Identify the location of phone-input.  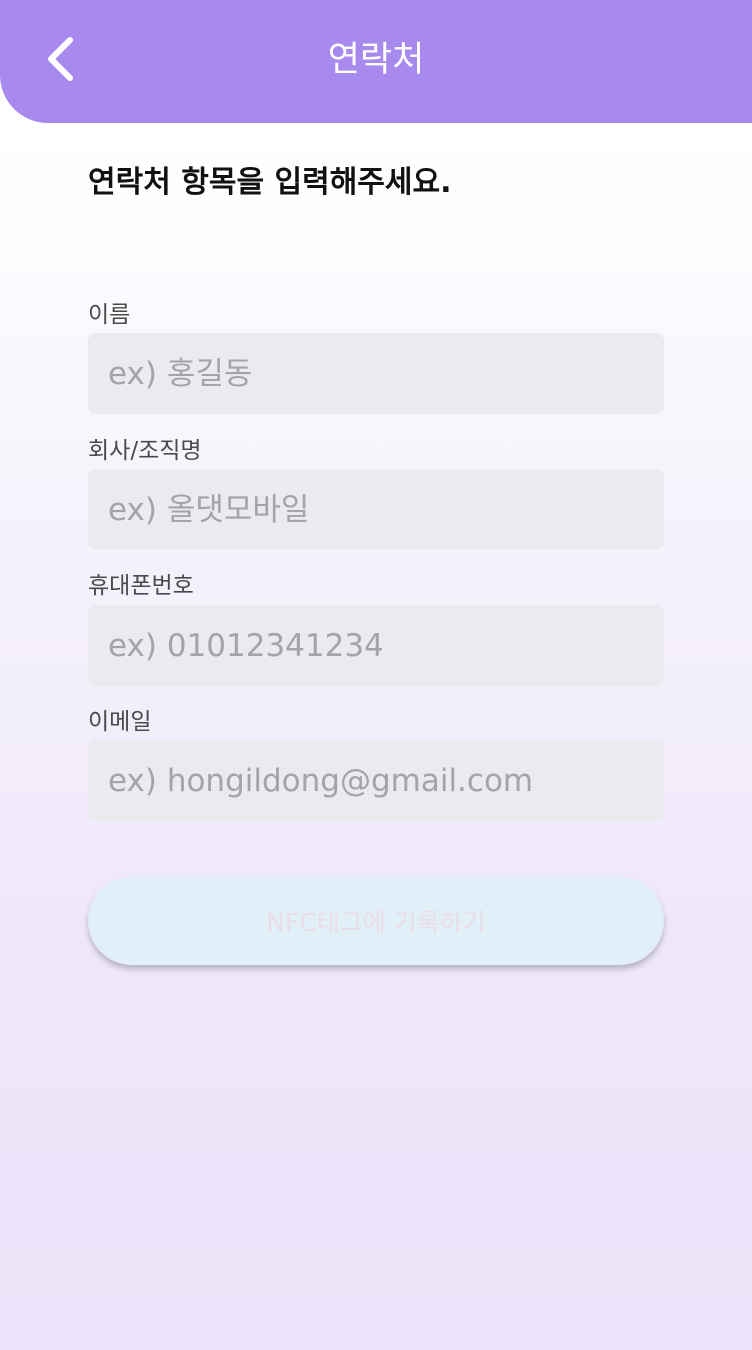
(376, 645).